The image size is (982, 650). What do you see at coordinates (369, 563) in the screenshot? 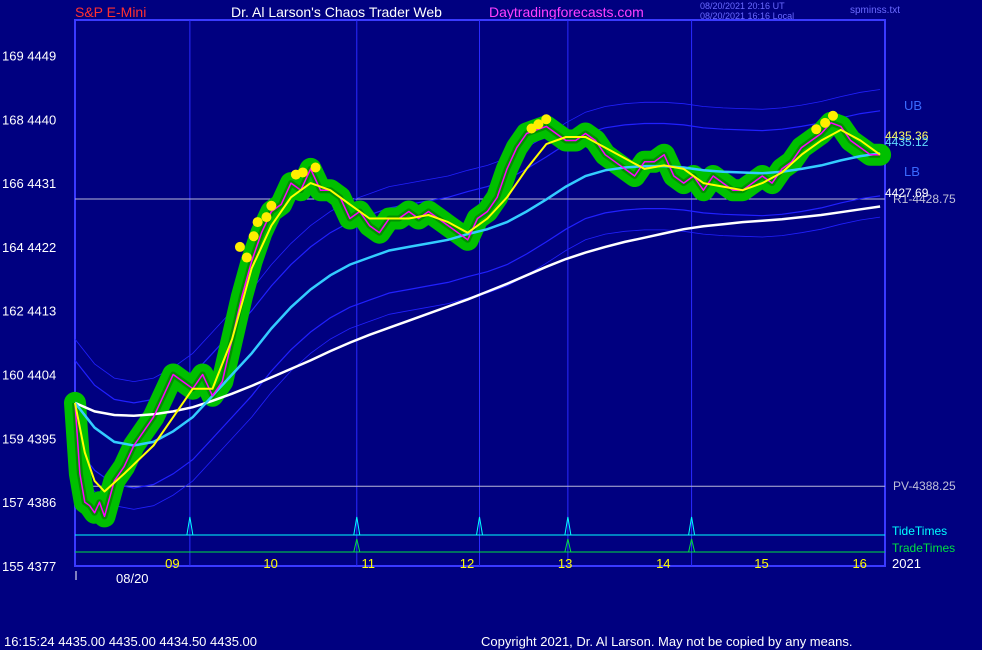
I see `x-tick-label: 11` at bounding box center [369, 563].